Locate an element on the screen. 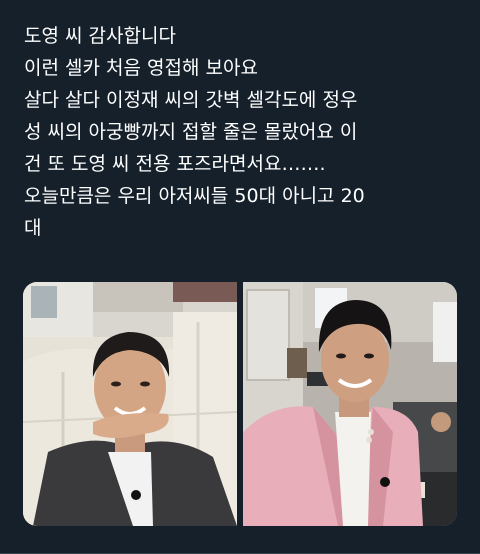  tweet-text-line: 성 씨의 아궁빵까지 접할 줄은 몰랐어요 이 is located at coordinates (191, 132).